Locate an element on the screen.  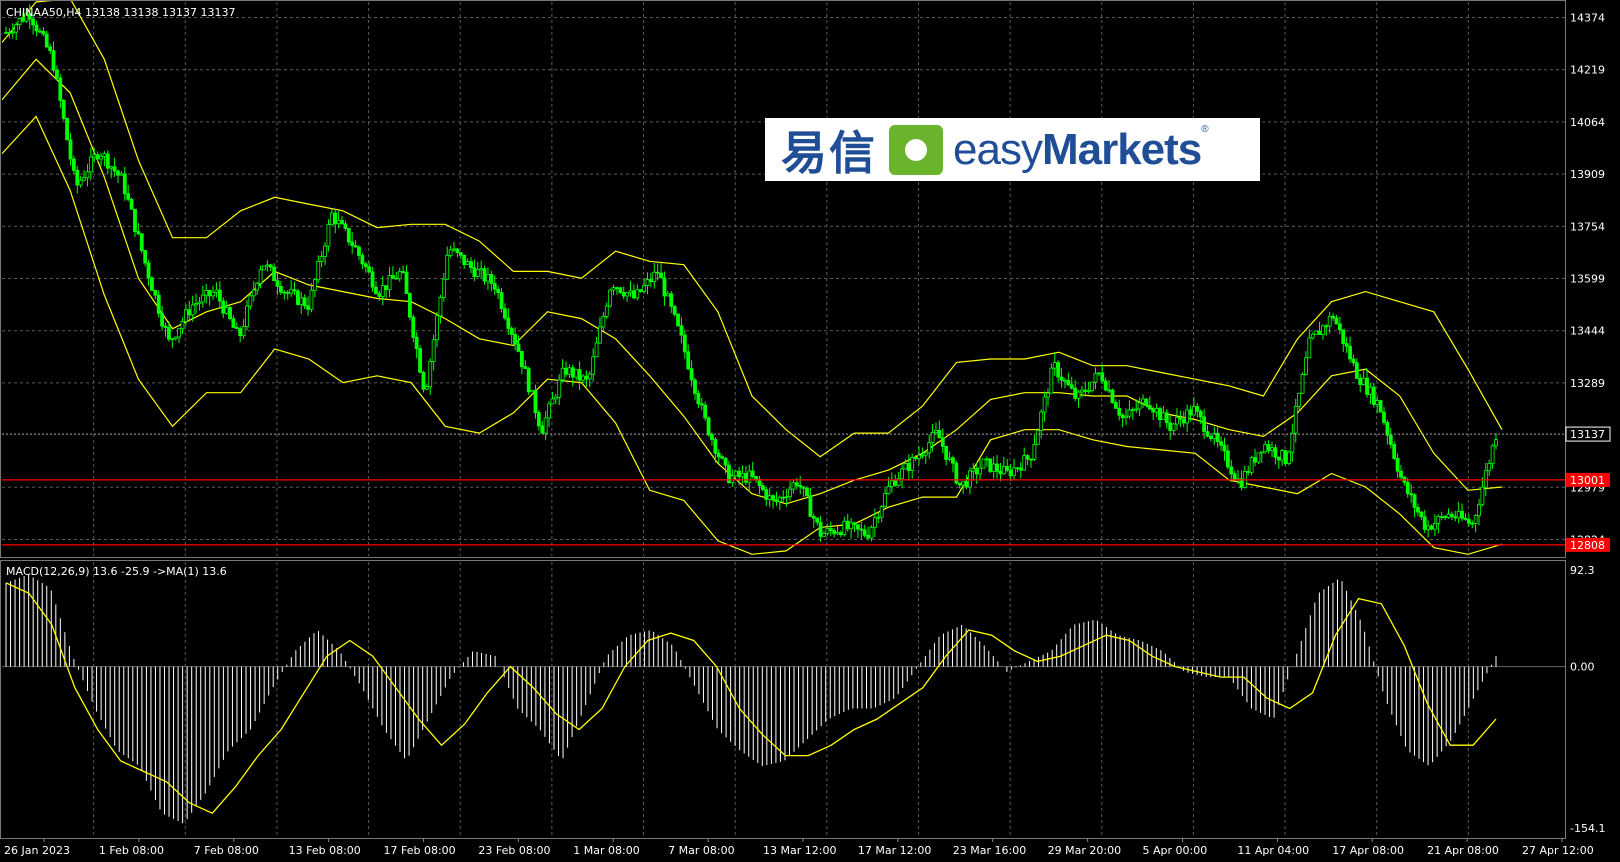
symbol-header: CHINAA50,H4 13138 13138 13137 13137 is located at coordinates (121, 12).